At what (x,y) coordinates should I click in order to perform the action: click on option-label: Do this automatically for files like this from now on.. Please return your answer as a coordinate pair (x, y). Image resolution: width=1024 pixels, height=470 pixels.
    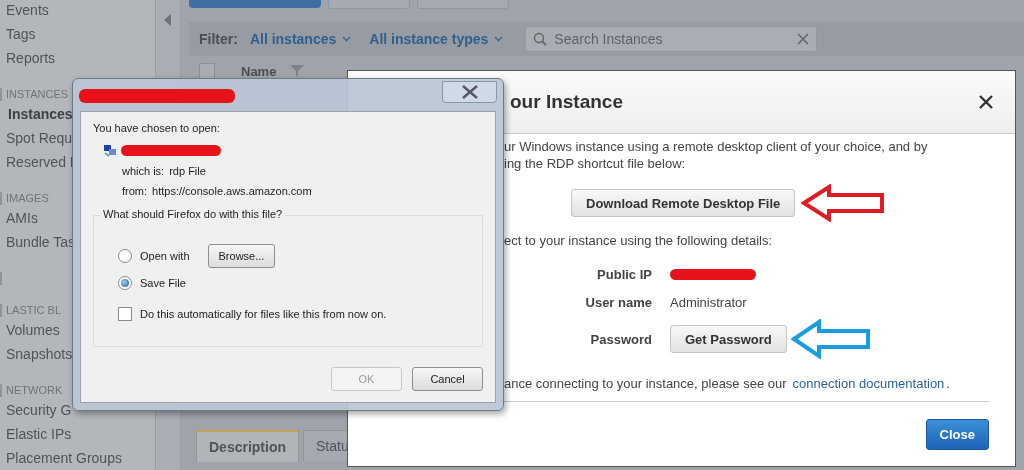
    Looking at the image, I should click on (263, 313).